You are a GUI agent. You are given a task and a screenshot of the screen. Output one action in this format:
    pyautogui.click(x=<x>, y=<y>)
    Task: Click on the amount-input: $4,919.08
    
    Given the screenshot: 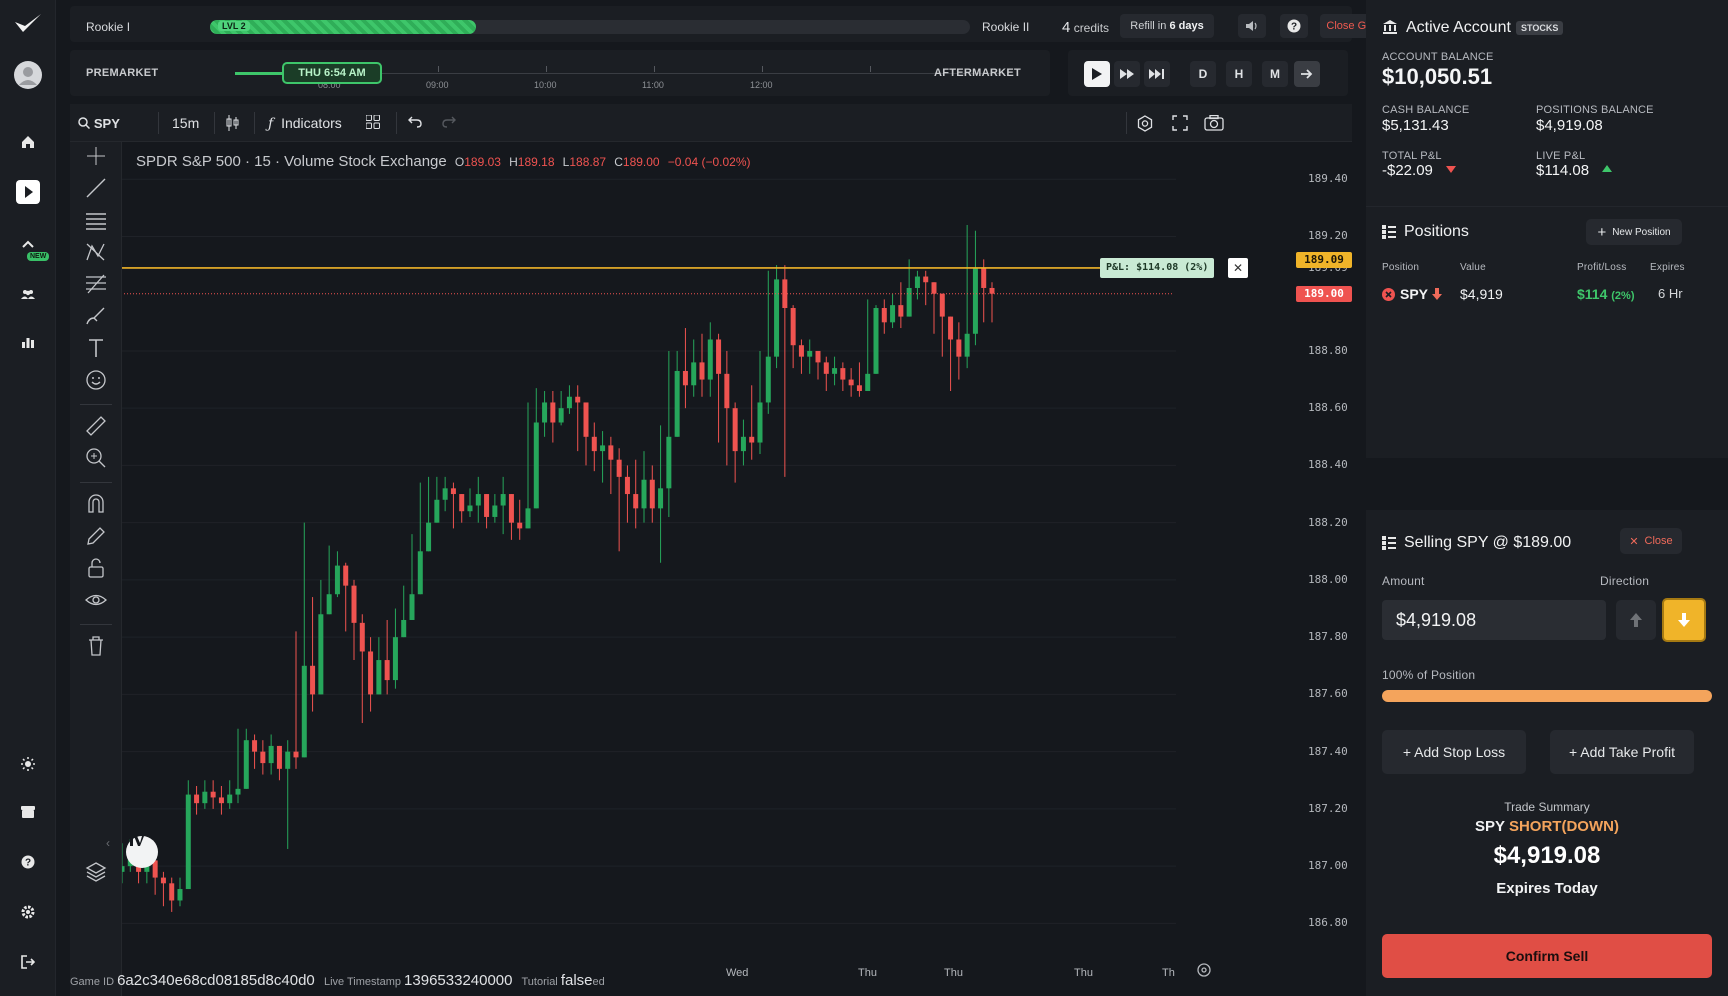 What is the action you would take?
    pyautogui.click(x=1494, y=620)
    